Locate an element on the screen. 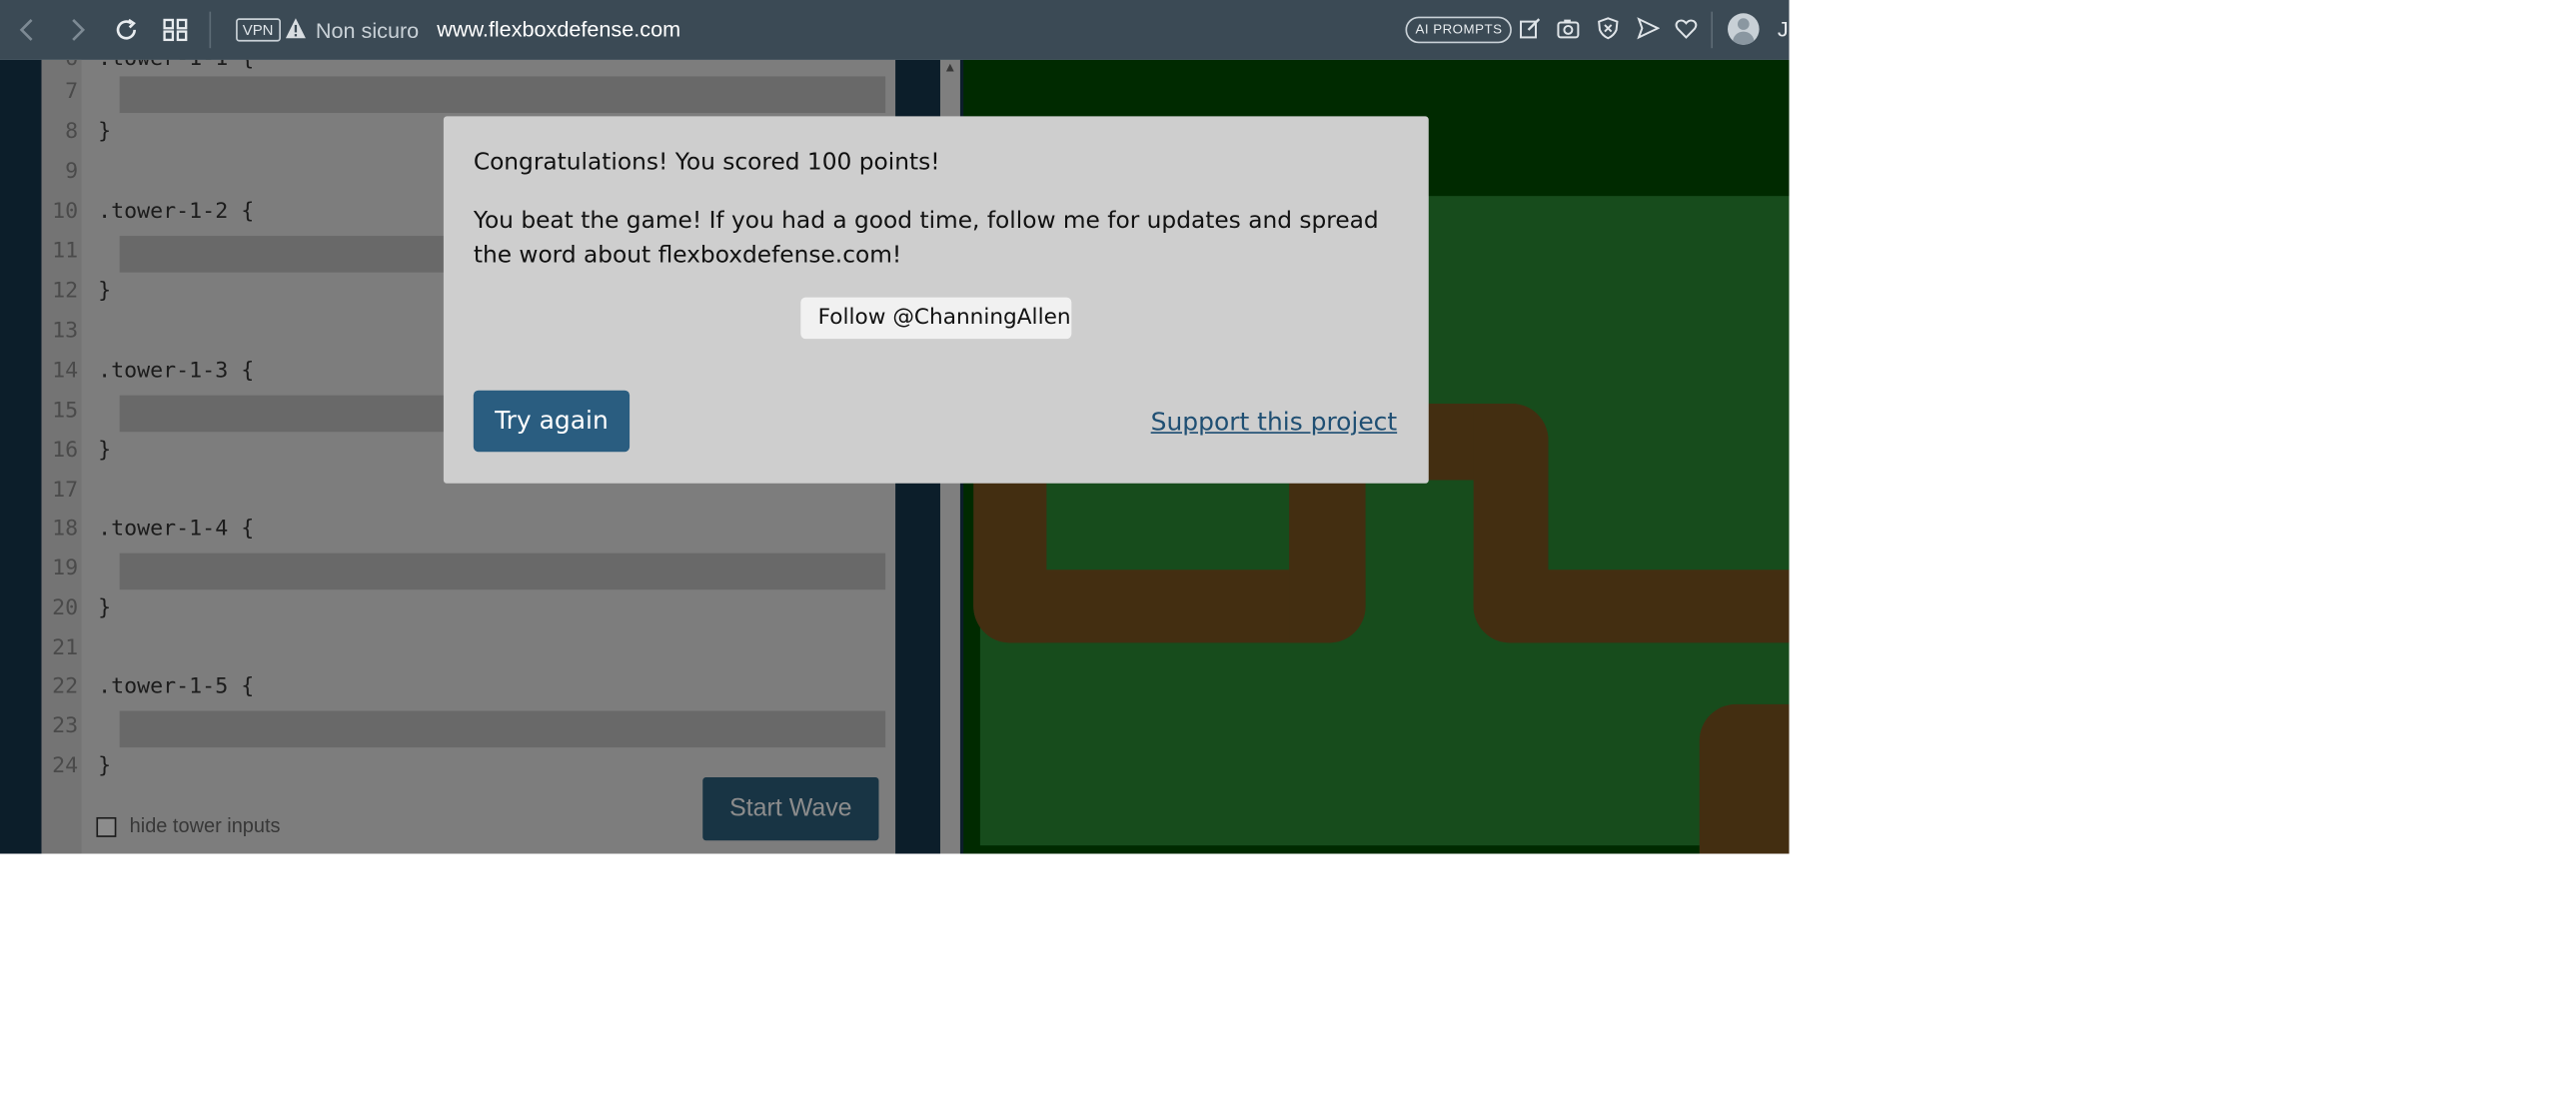  support-project-link: Support this project is located at coordinates (1274, 422).